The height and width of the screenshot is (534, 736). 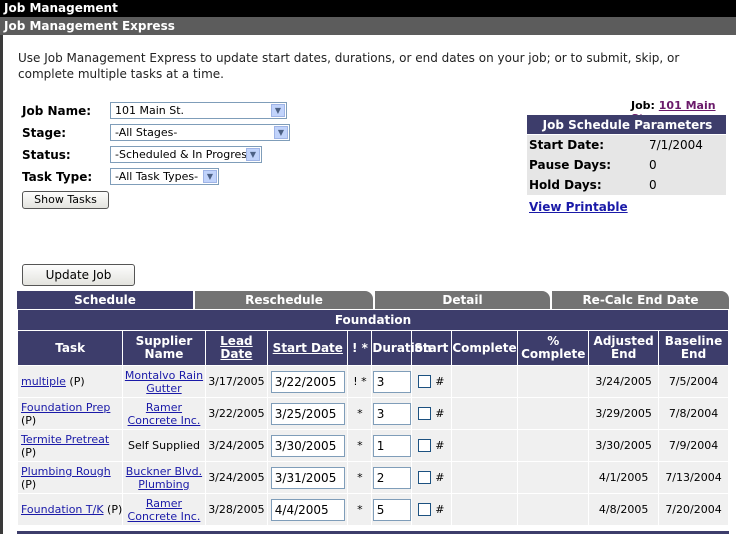 What do you see at coordinates (43, 381) in the screenshot?
I see `task-link: multiple` at bounding box center [43, 381].